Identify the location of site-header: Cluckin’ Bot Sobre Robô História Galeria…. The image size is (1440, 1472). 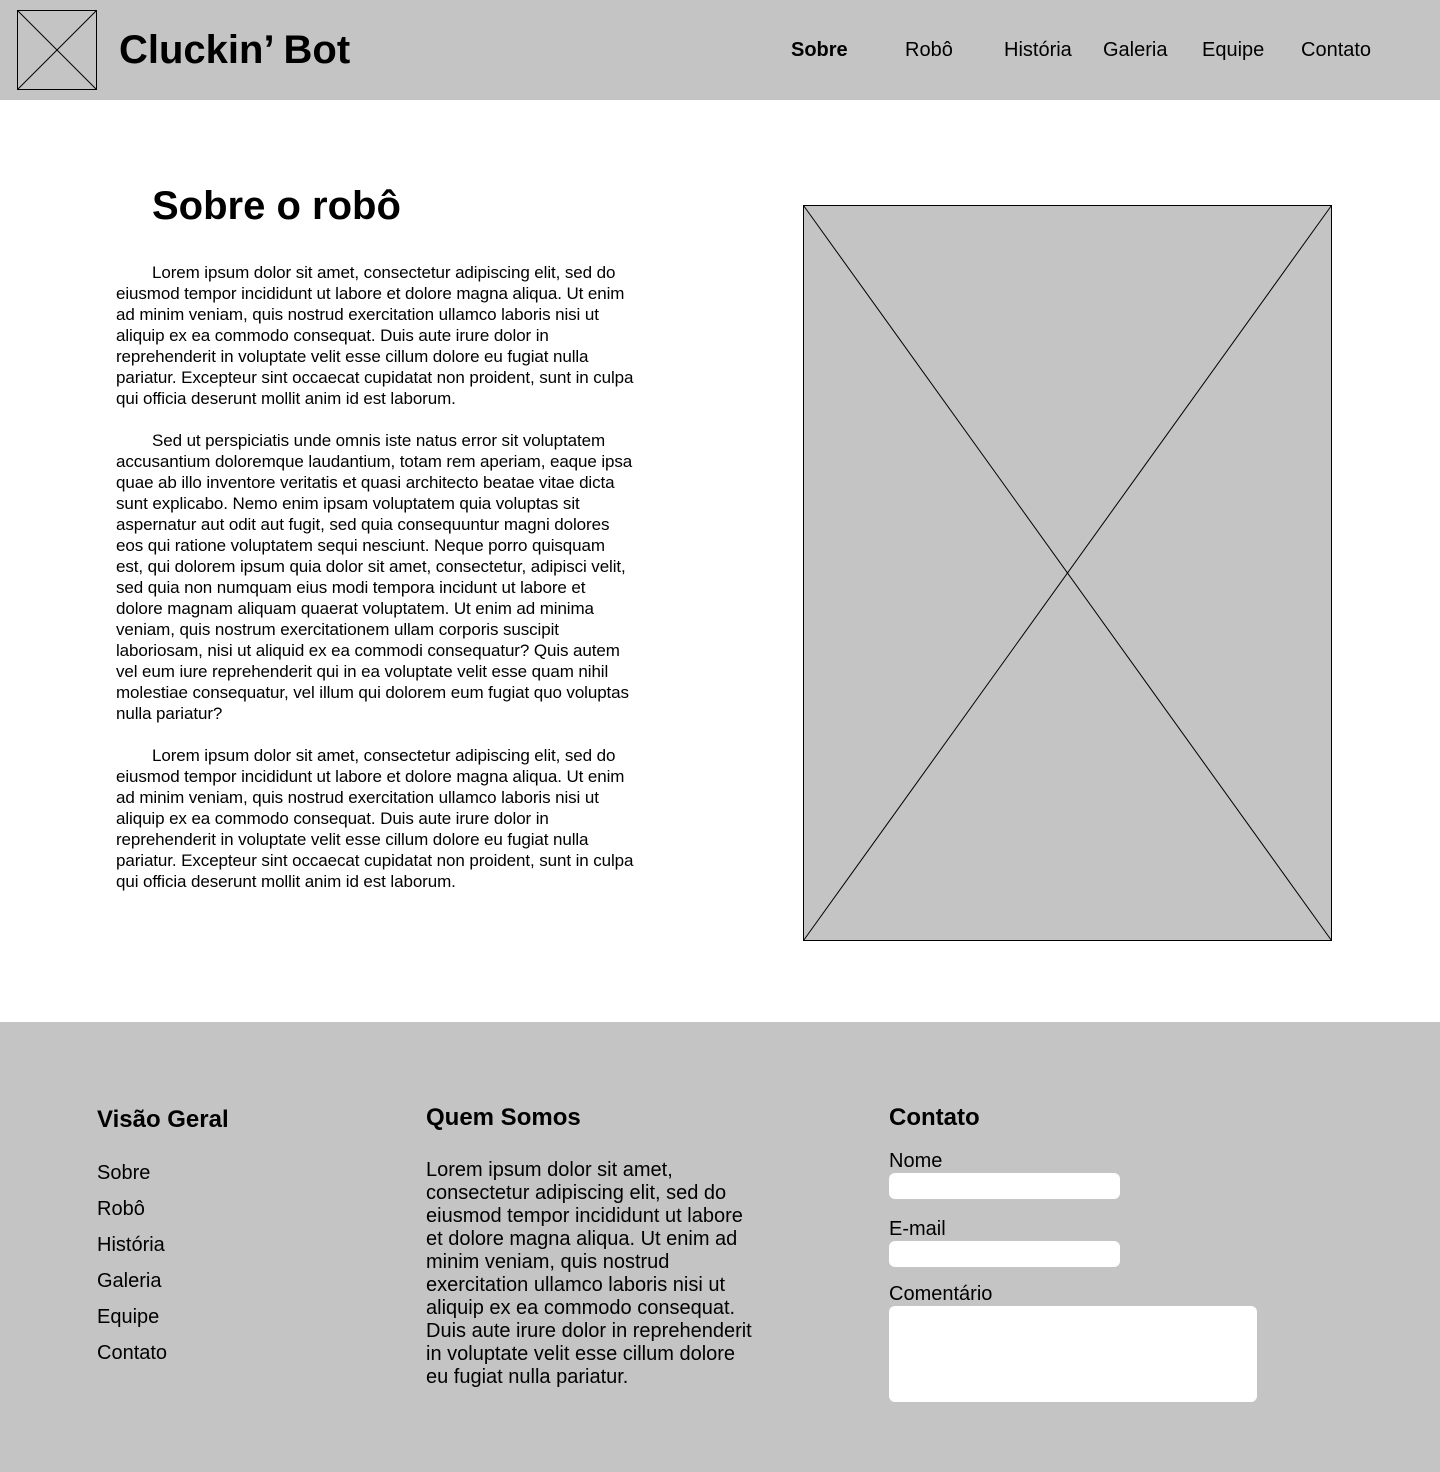
(720, 50).